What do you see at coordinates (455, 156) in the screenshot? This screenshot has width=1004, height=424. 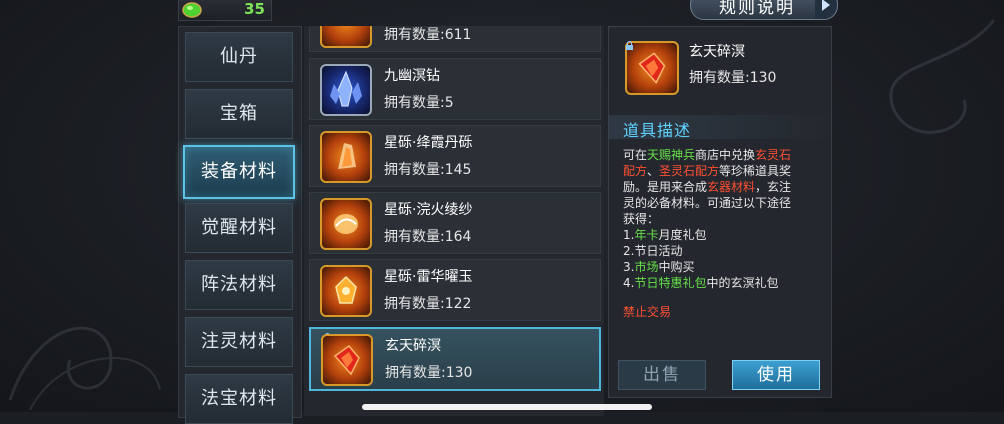 I see `list-item: 星砾·绛霞丹砾 拥有数量:145` at bounding box center [455, 156].